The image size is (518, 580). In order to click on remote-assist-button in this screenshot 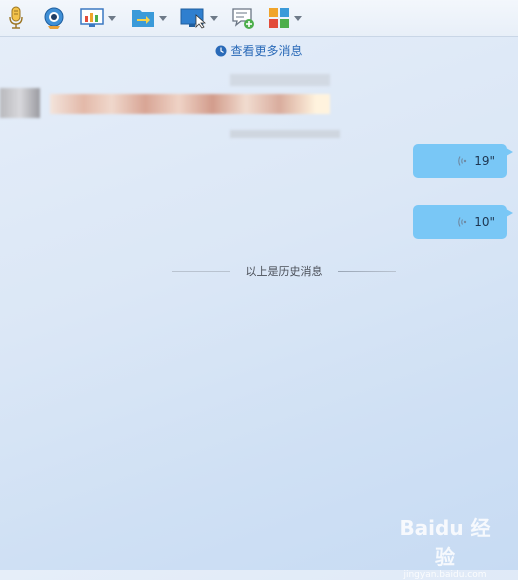, I will do `click(199, 18)`.